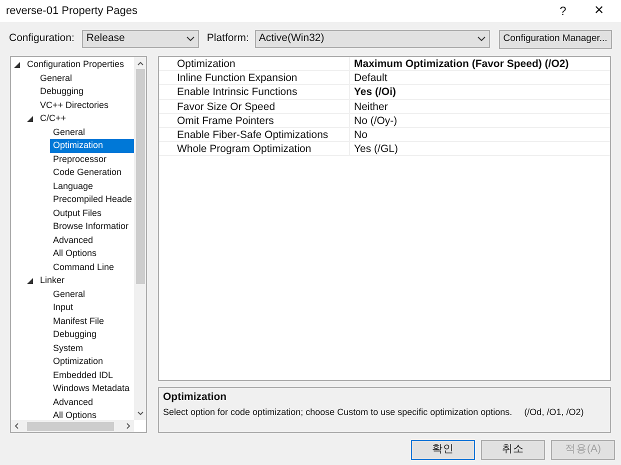 Image resolution: width=621 pixels, height=465 pixels. I want to click on property-name: Enable Intrinsic Functions, so click(254, 92).